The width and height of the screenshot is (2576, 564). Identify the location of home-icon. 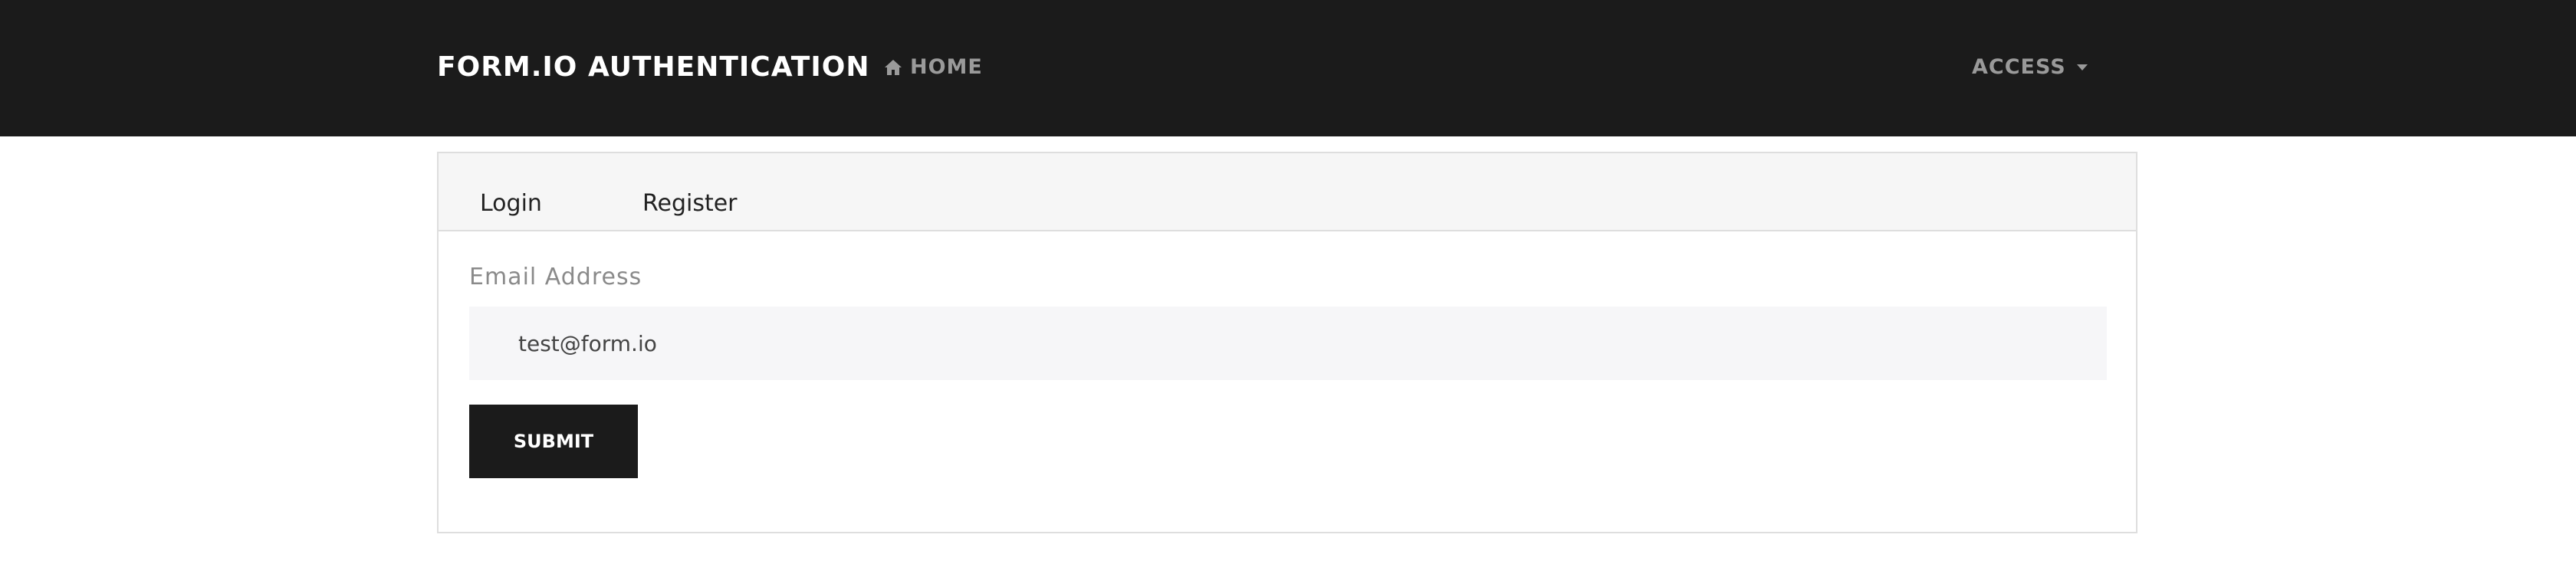
(894, 67).